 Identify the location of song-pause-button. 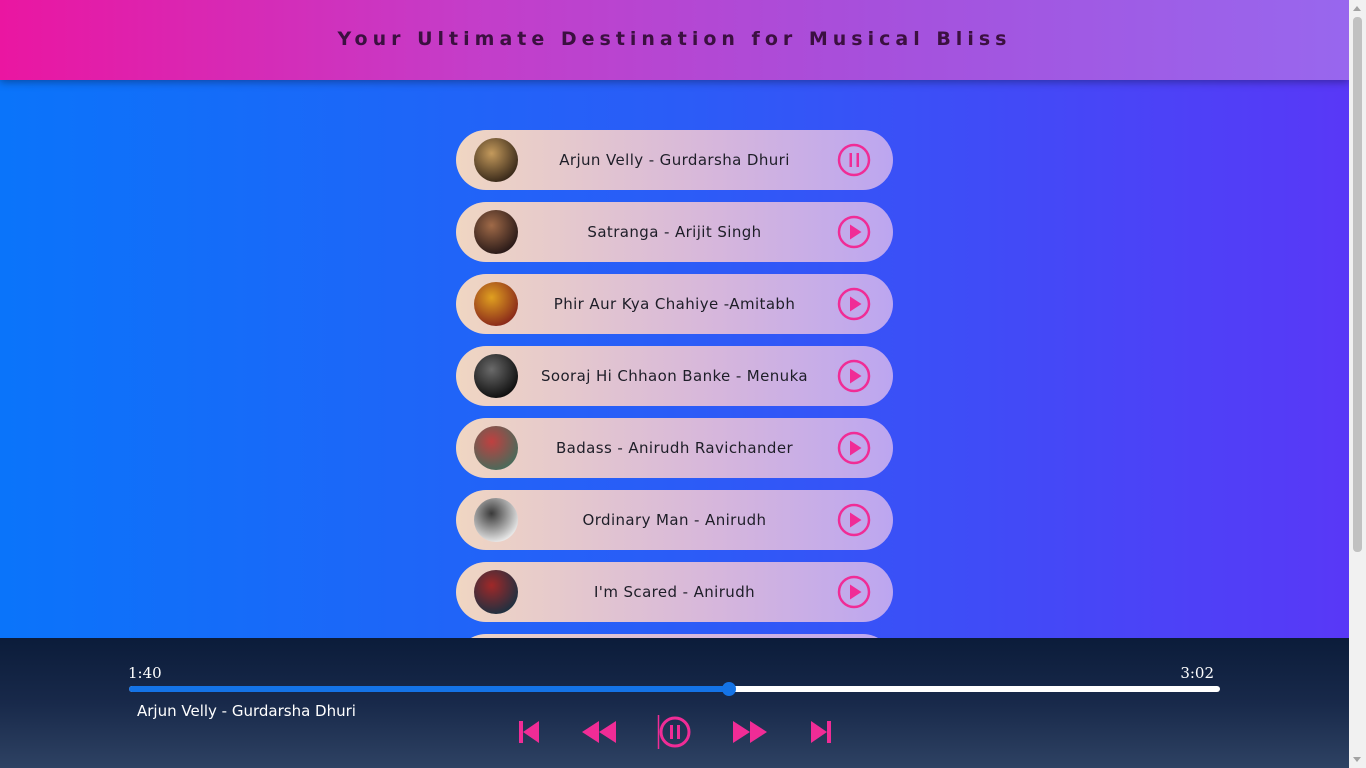
(854, 160).